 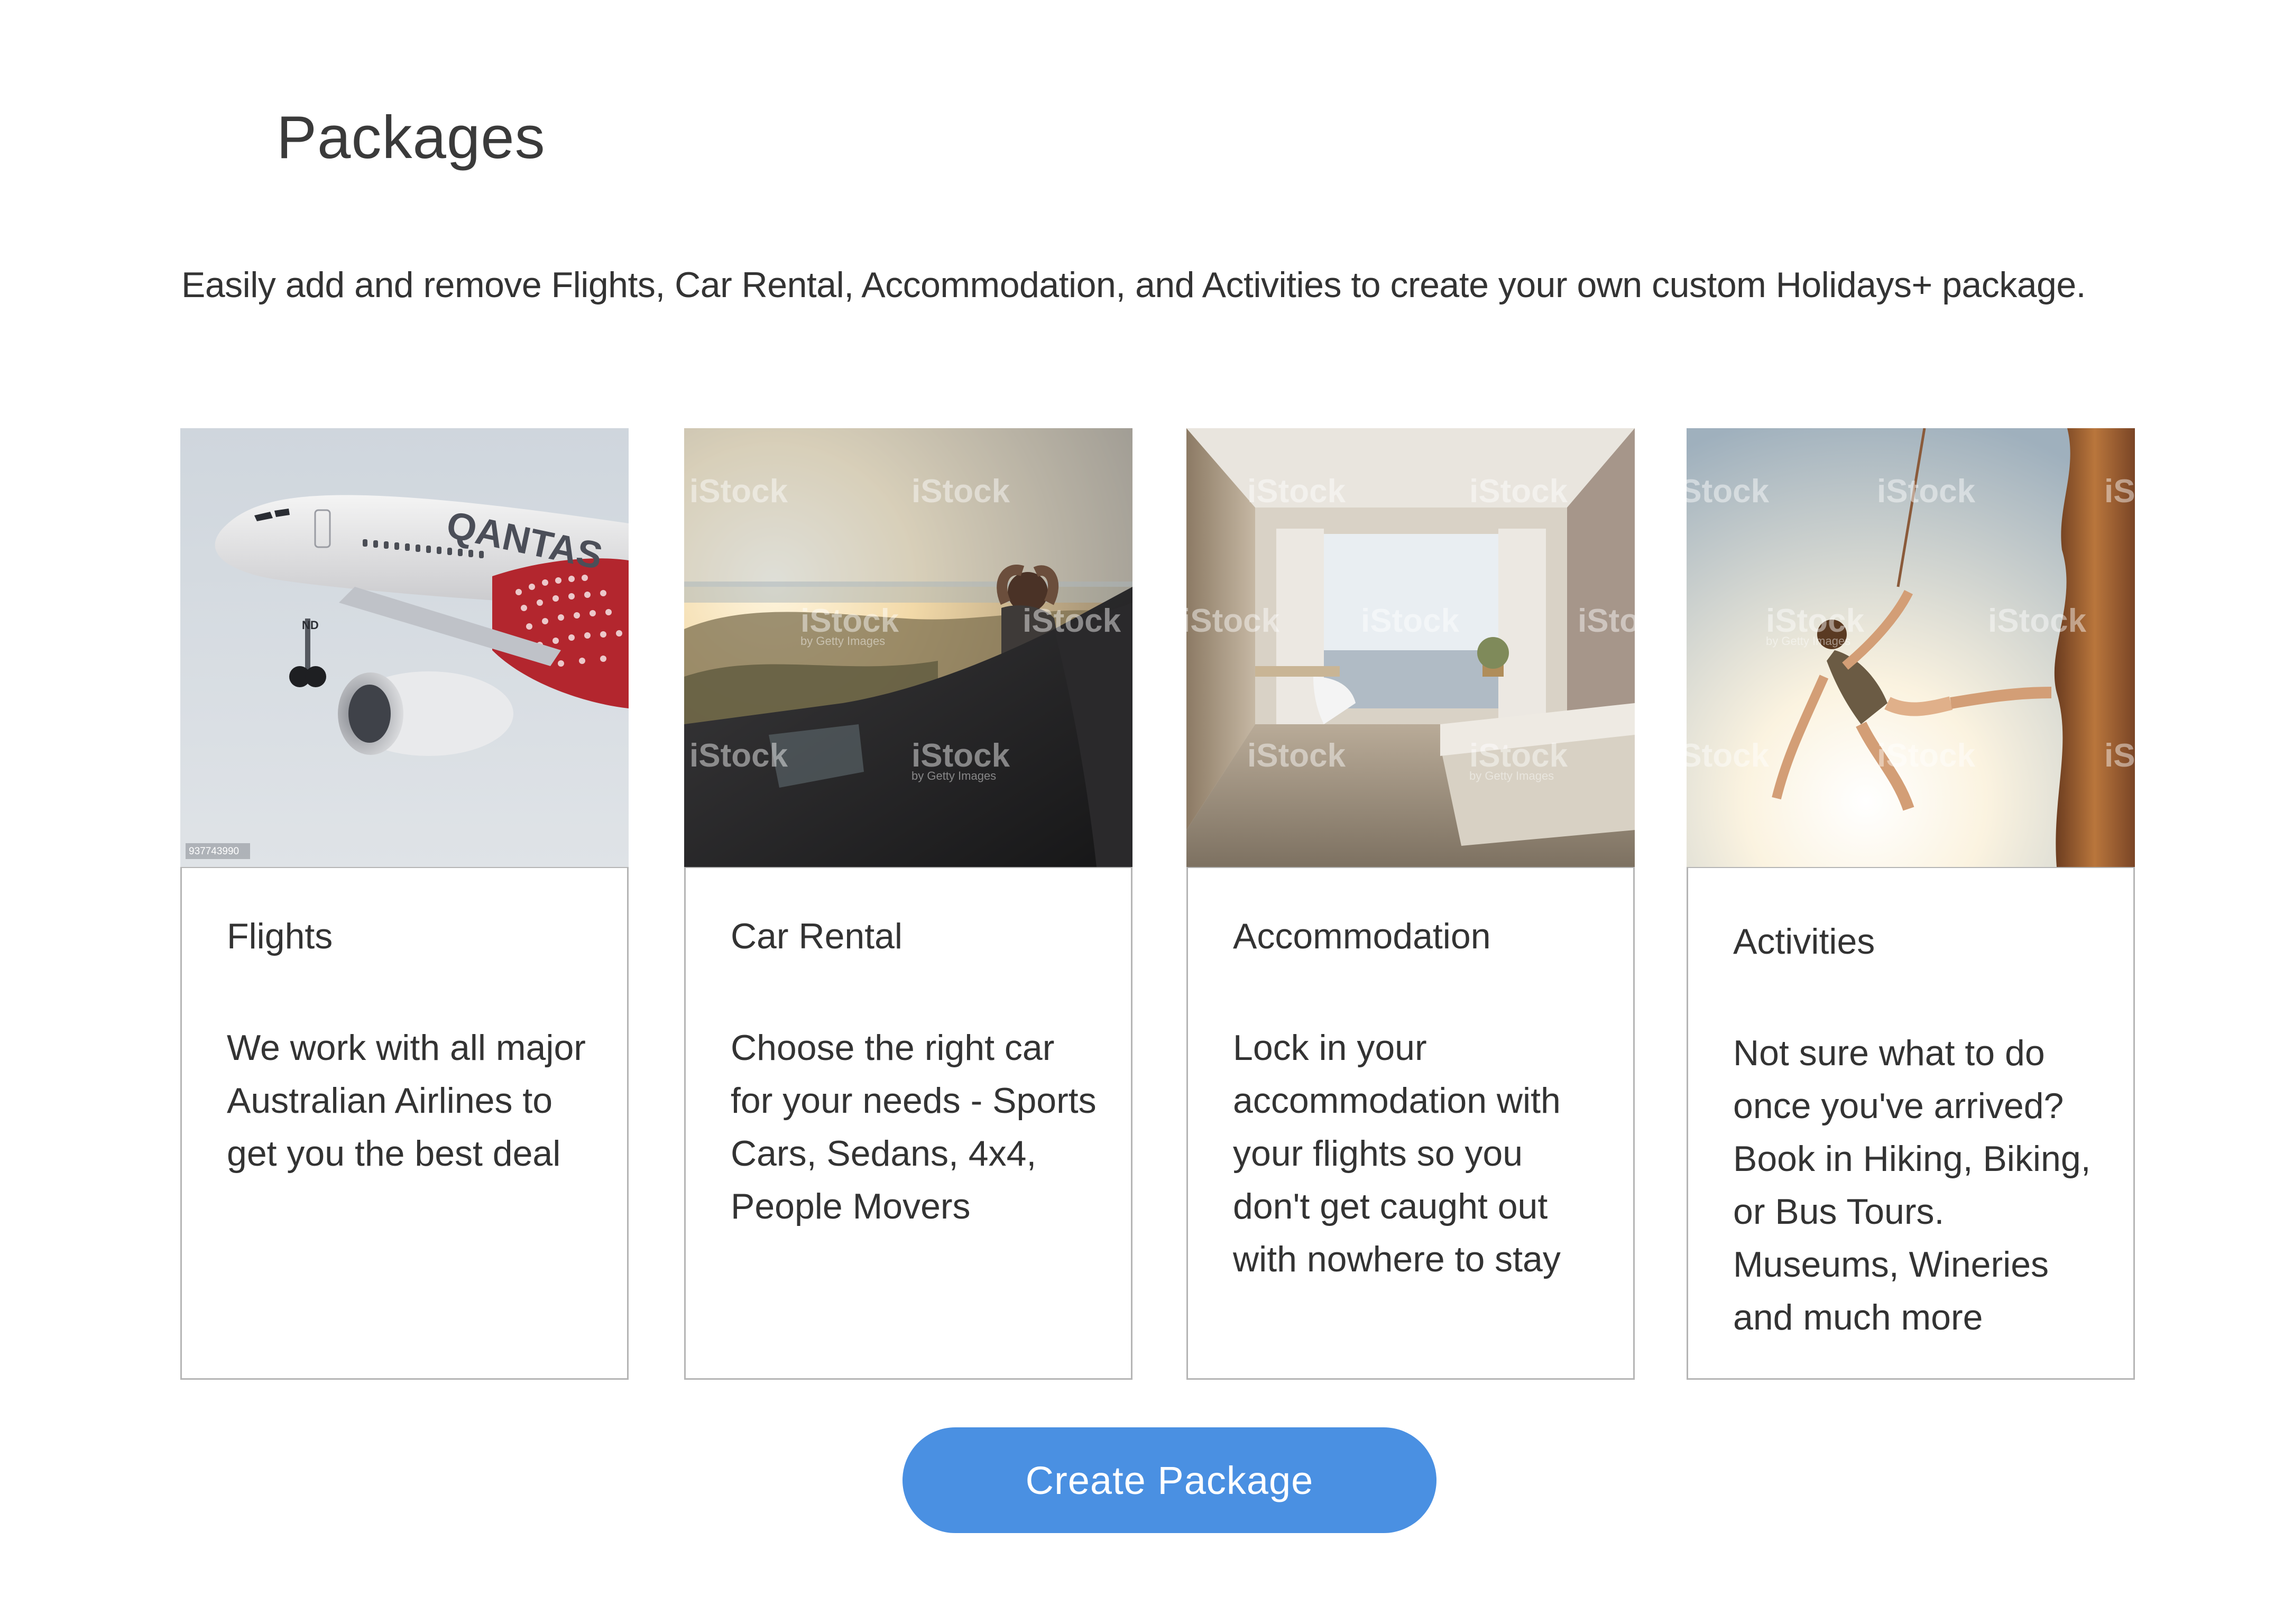 I want to click on card-title: Accommodation, so click(x=1362, y=936).